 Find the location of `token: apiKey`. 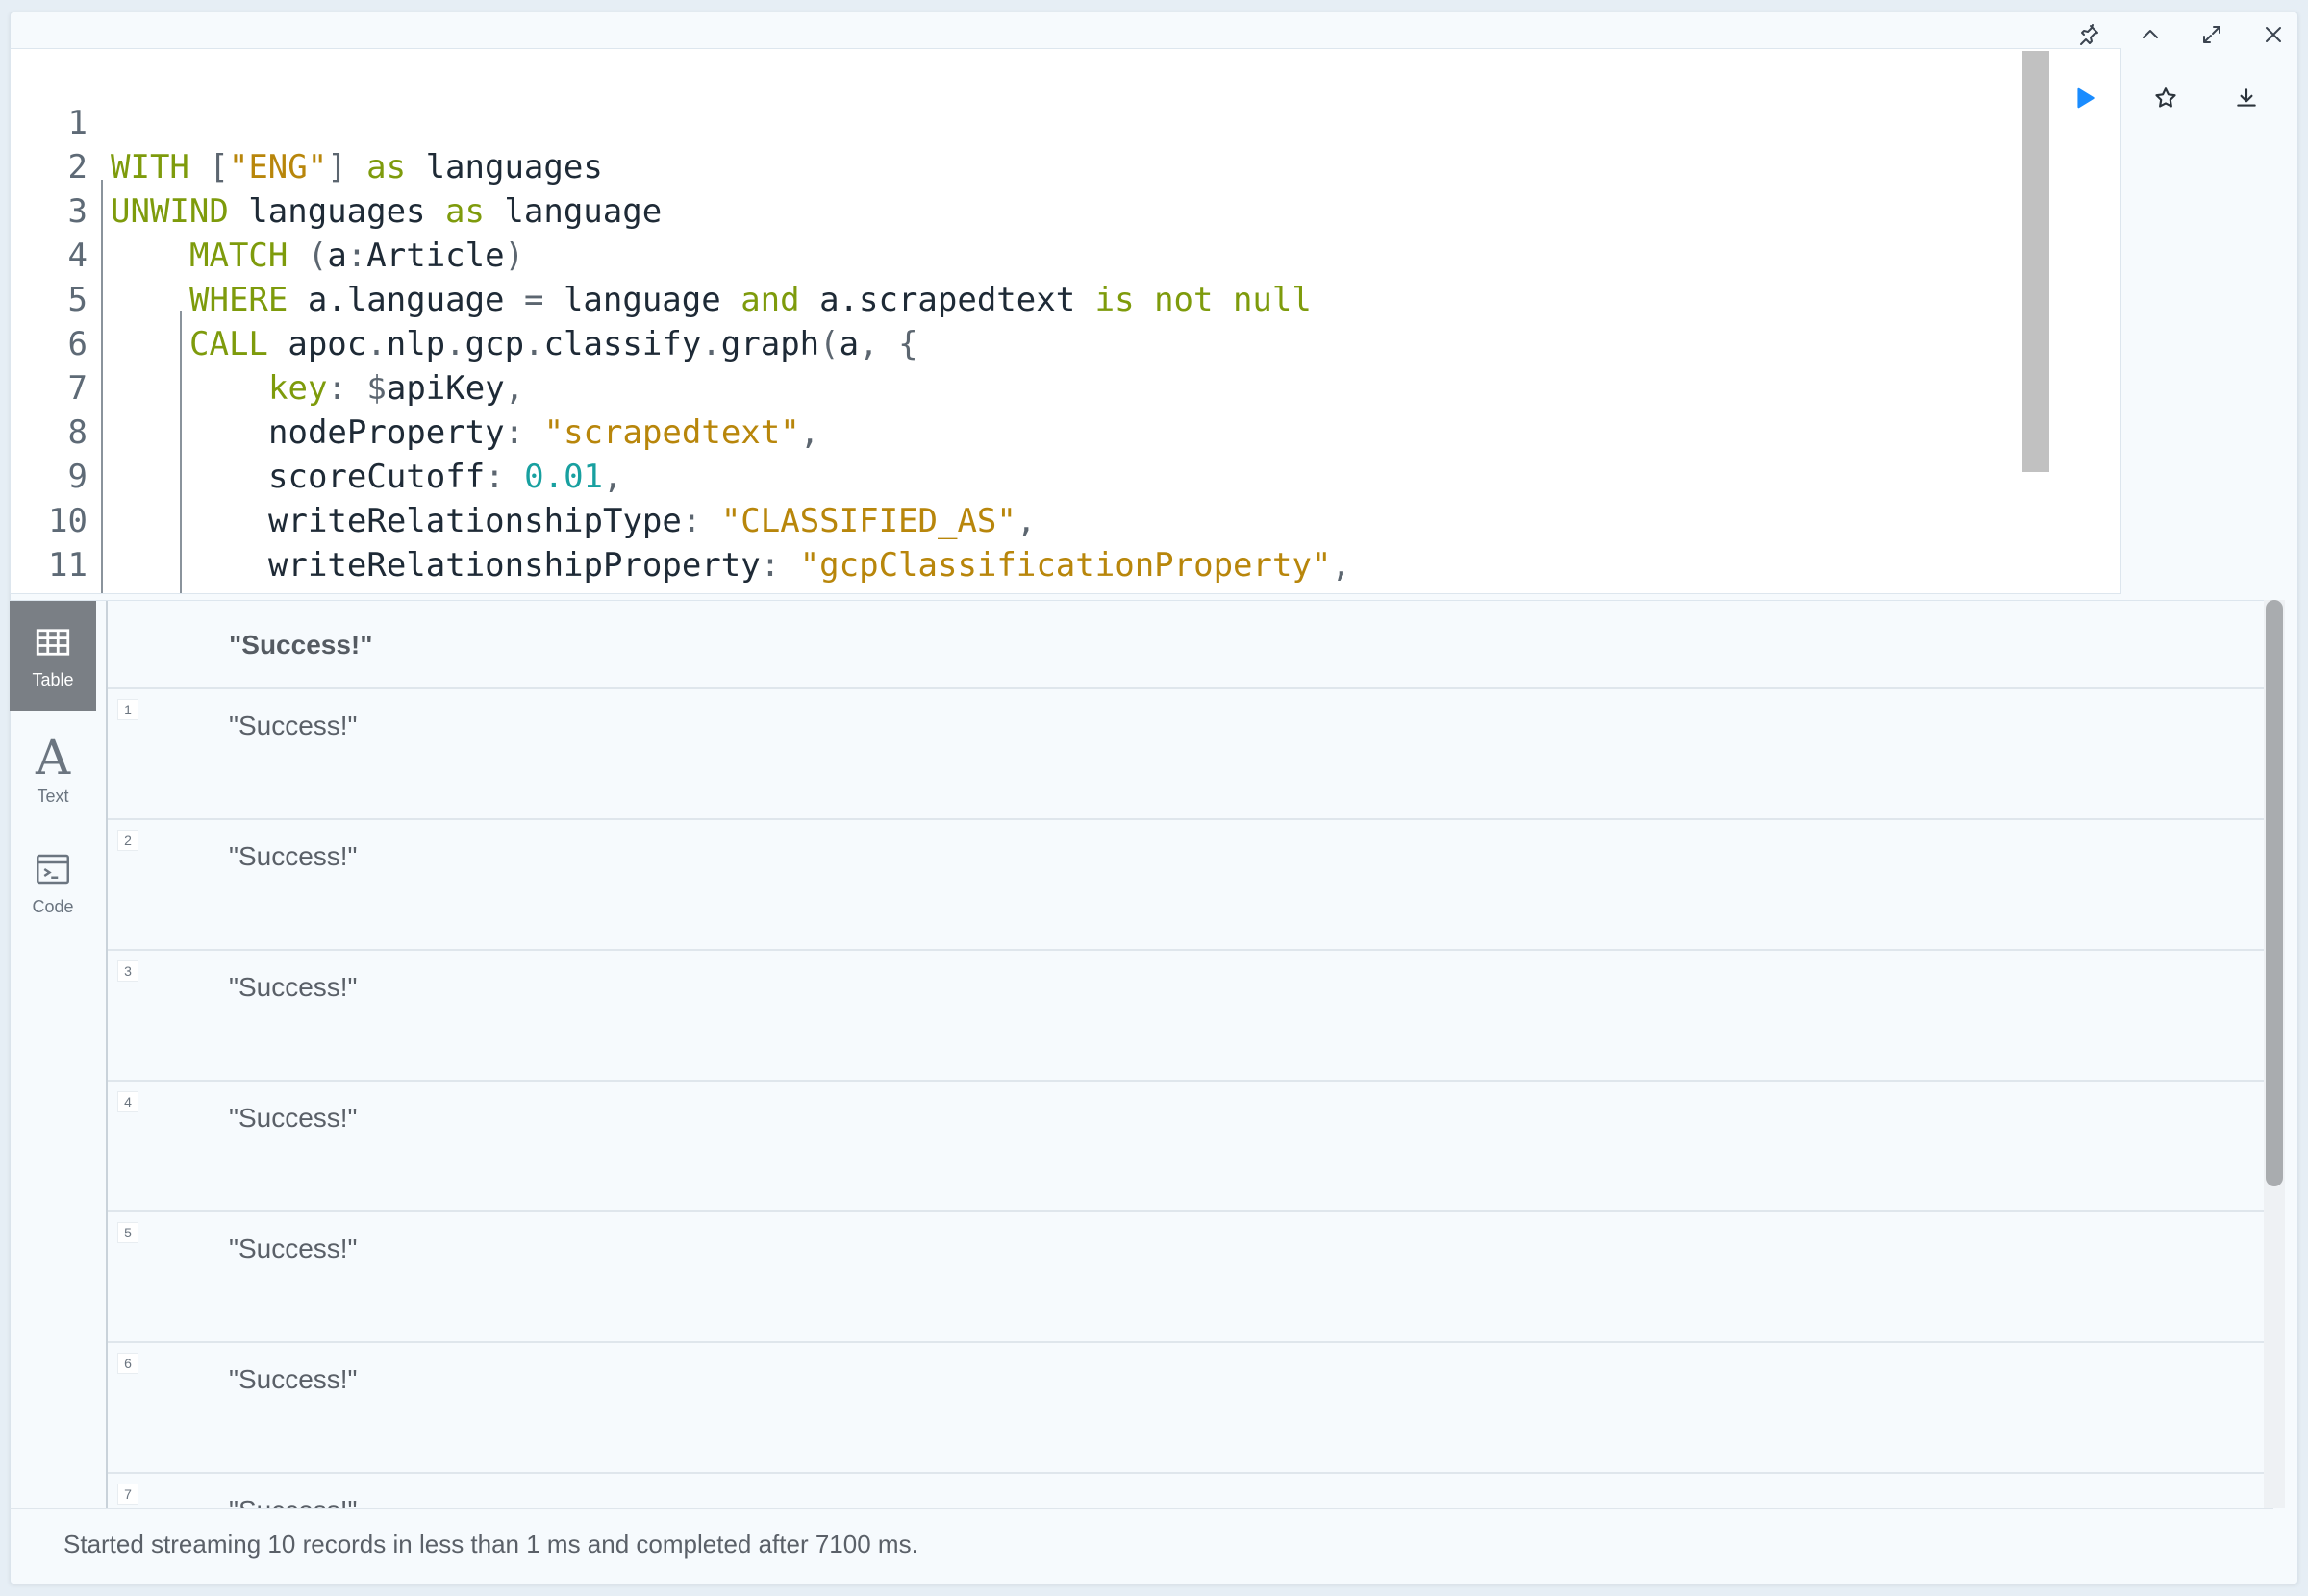

token: apiKey is located at coordinates (446, 388).